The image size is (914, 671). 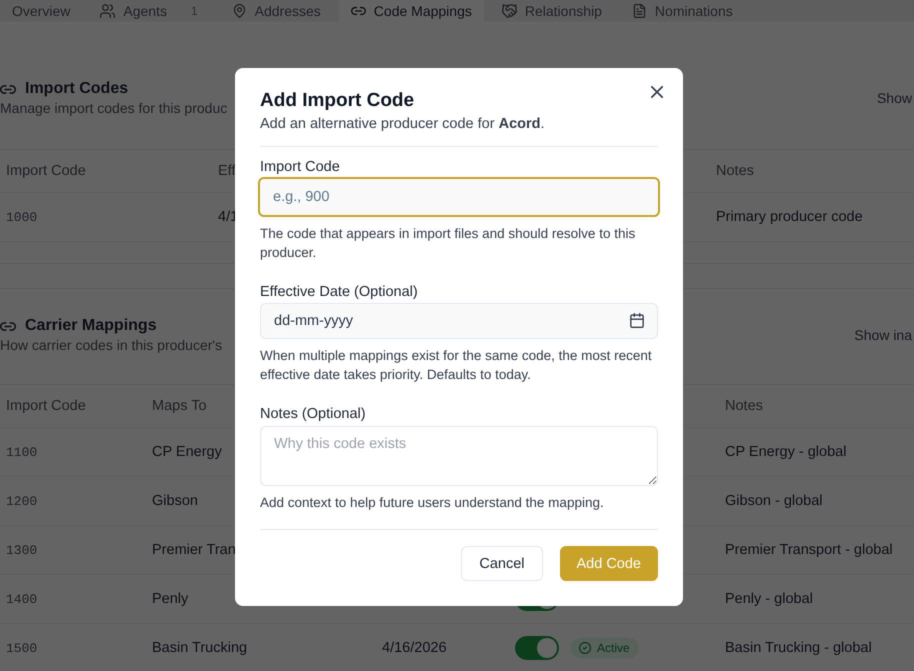 I want to click on notes-field: Why this code exists, so click(x=459, y=456).